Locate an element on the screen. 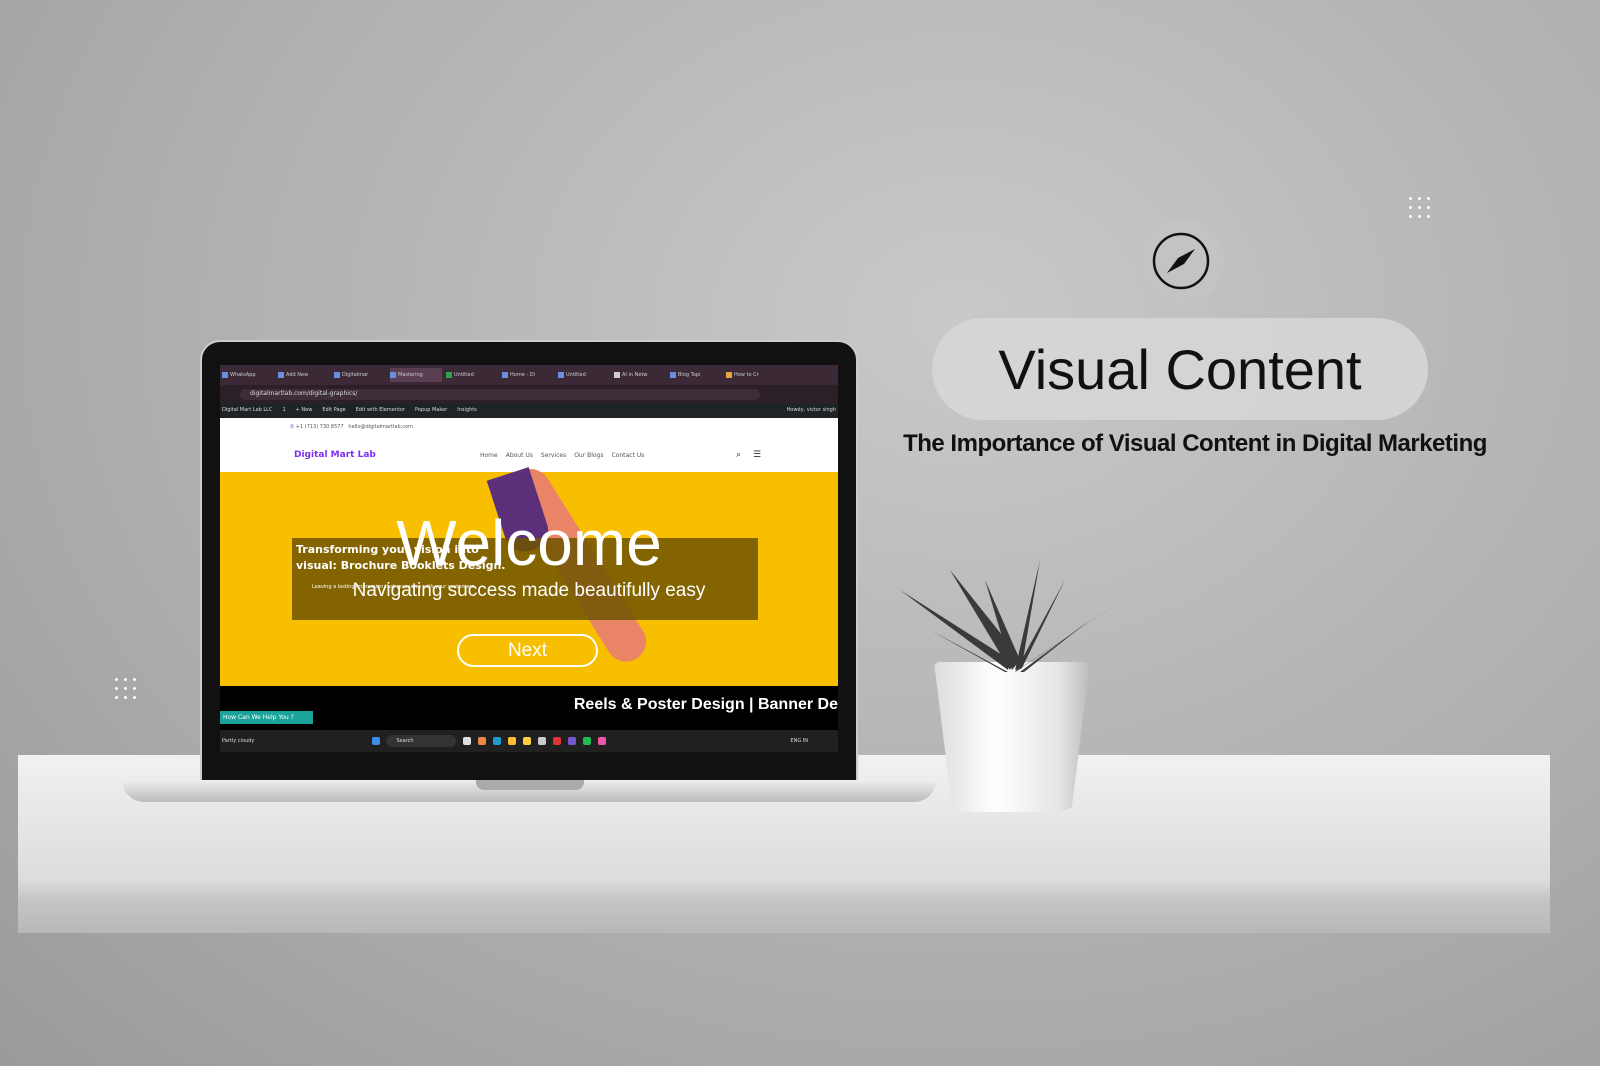  admin-item: Insights is located at coordinates (467, 411).